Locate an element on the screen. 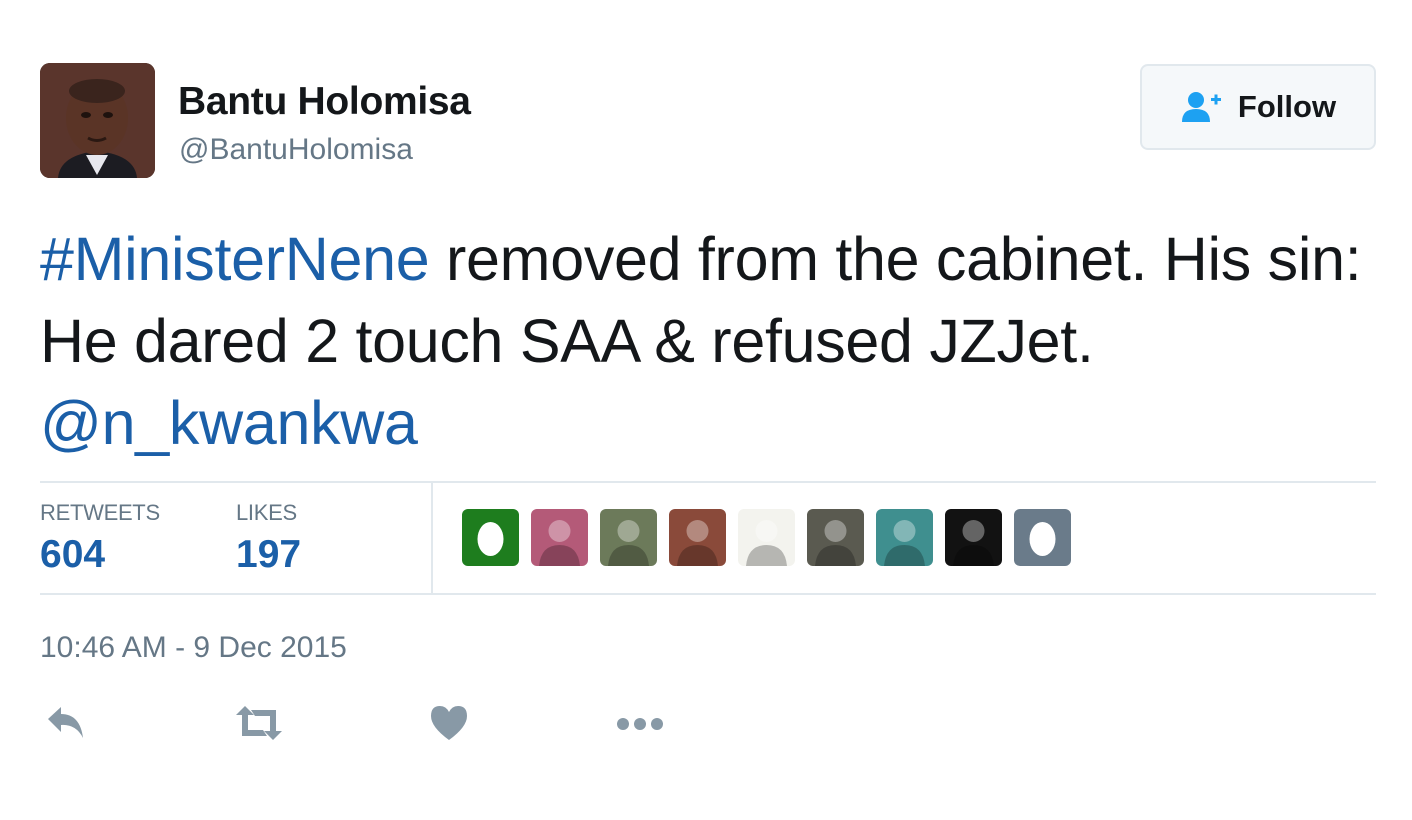 The width and height of the screenshot is (1412, 820). add-user-icon is located at coordinates (1201, 107).